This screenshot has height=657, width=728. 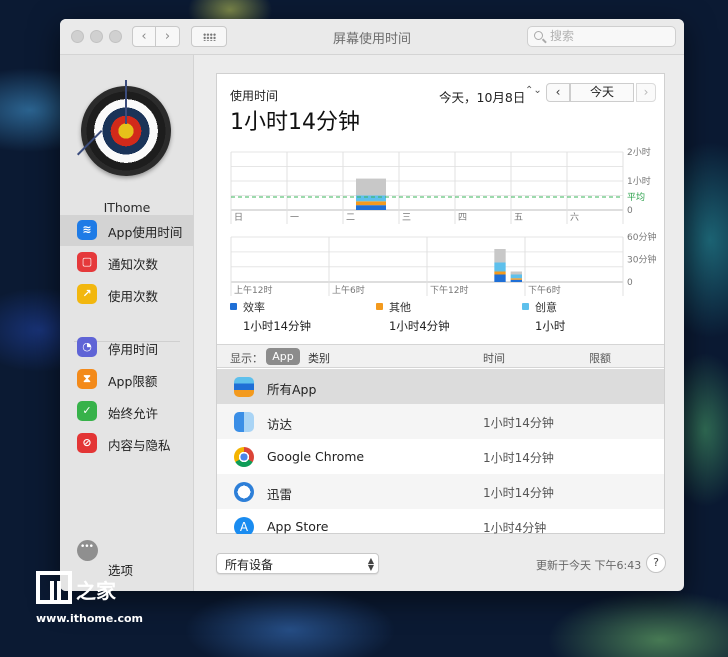 What do you see at coordinates (348, 290) in the screenshot?
I see `hourly-x-tick-label: 上午6时` at bounding box center [348, 290].